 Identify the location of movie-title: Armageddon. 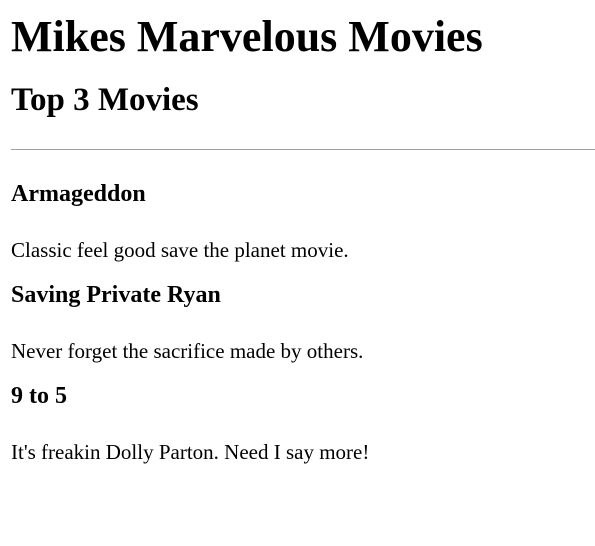
(78, 194).